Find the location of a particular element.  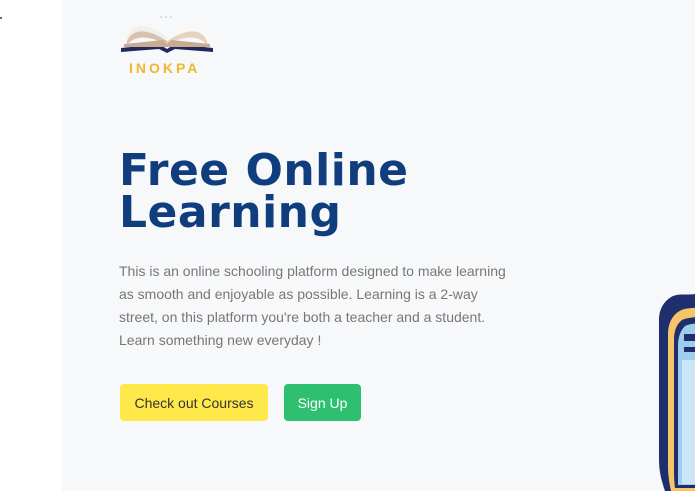

sign-up-button: Sign Up is located at coordinates (322, 402).